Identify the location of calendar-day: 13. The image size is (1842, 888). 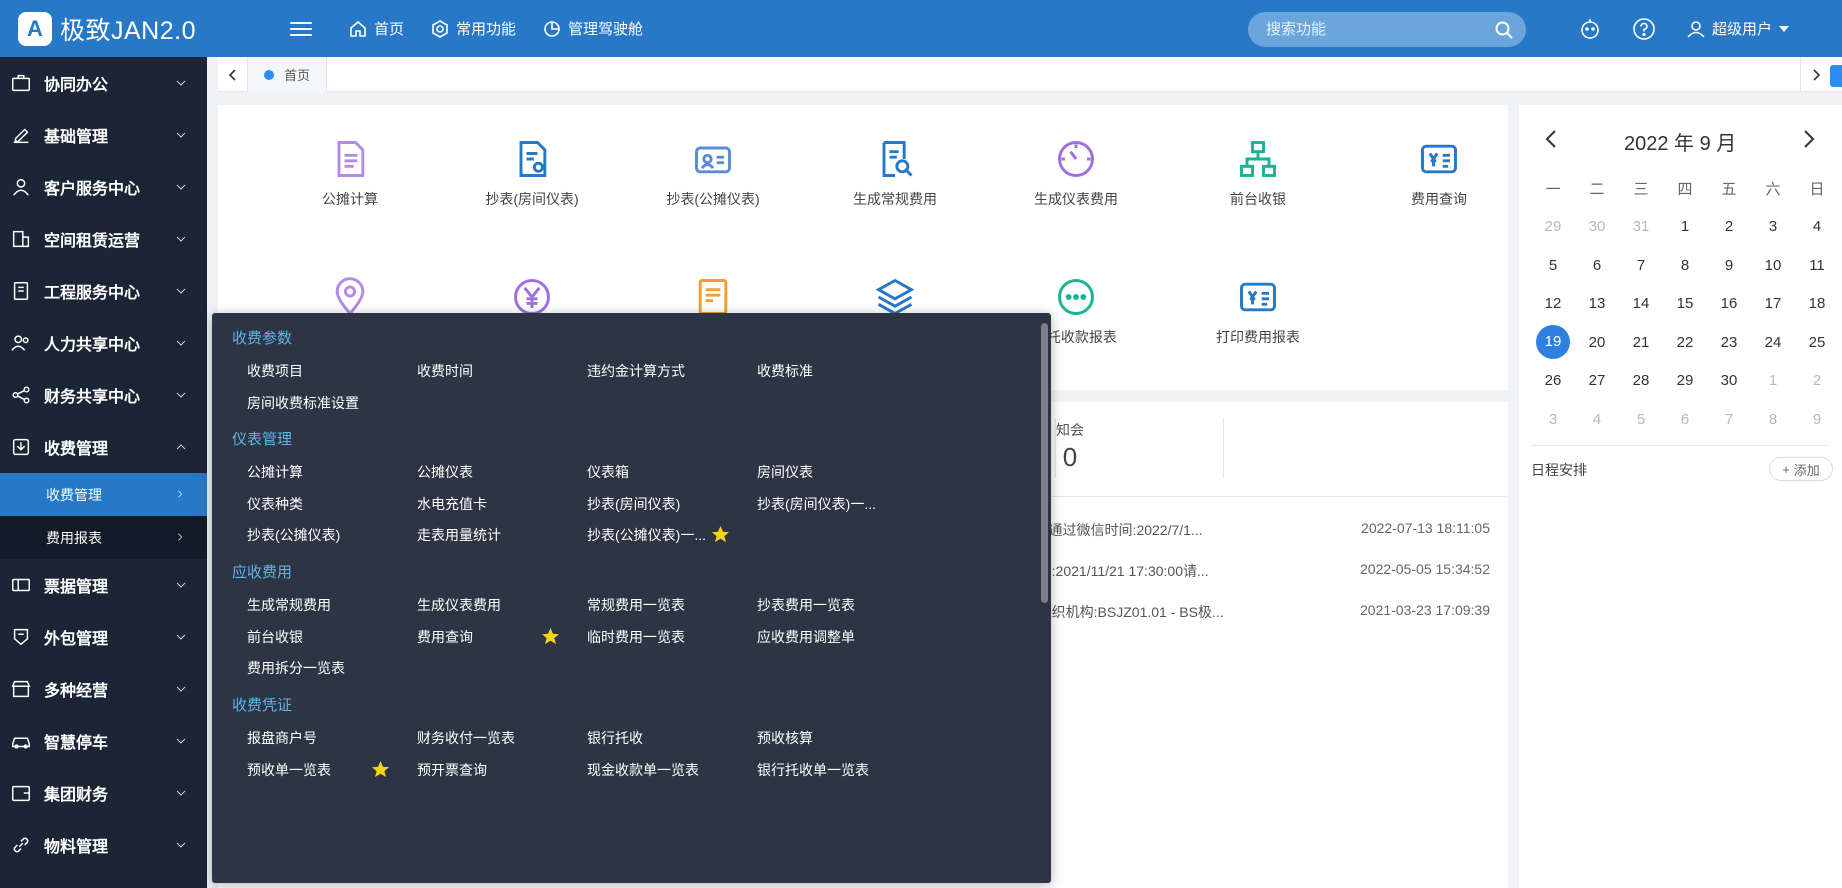
(1597, 303).